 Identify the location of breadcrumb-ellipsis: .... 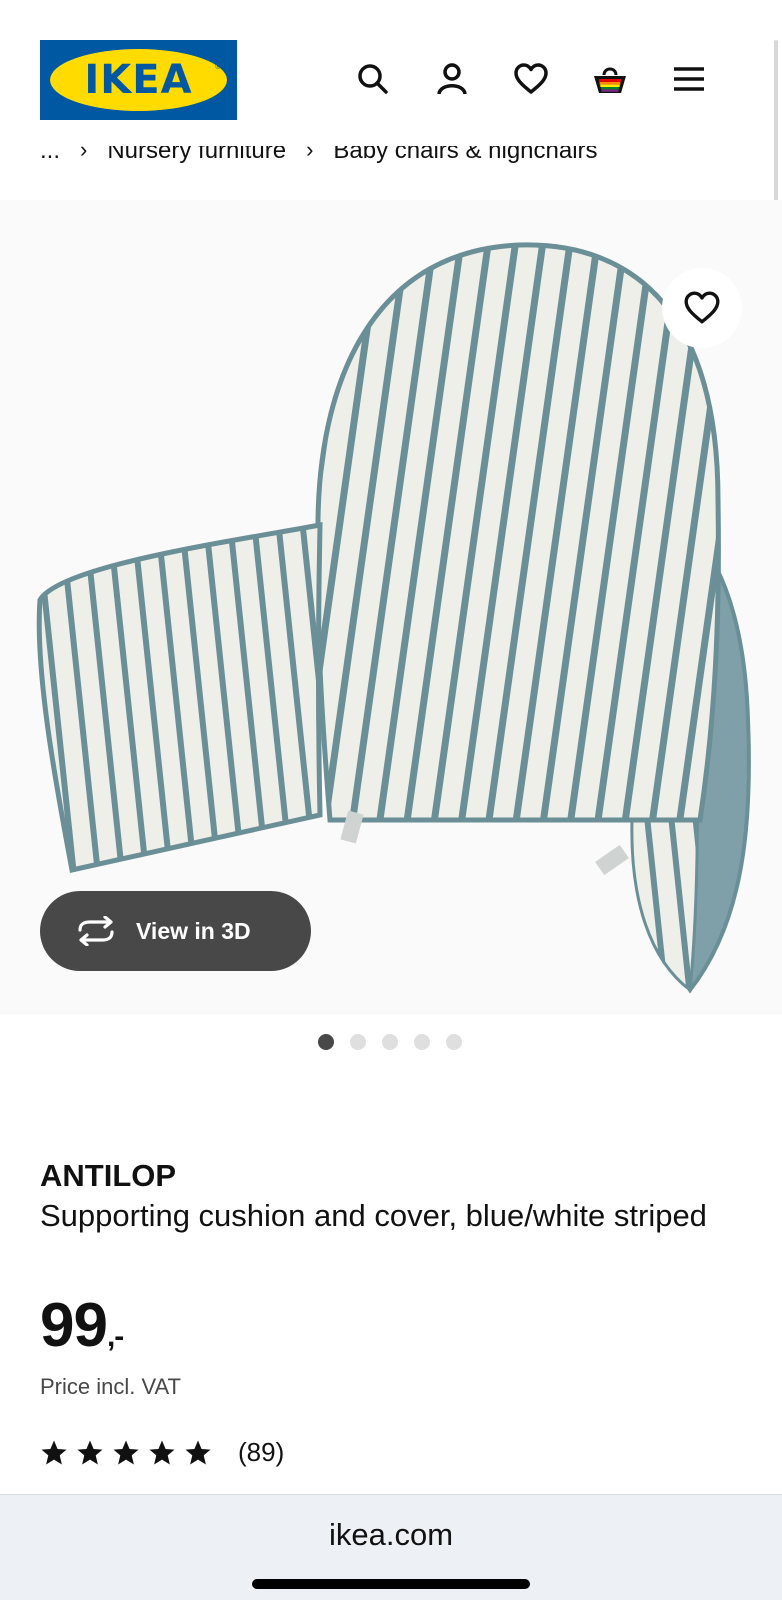
(50, 155).